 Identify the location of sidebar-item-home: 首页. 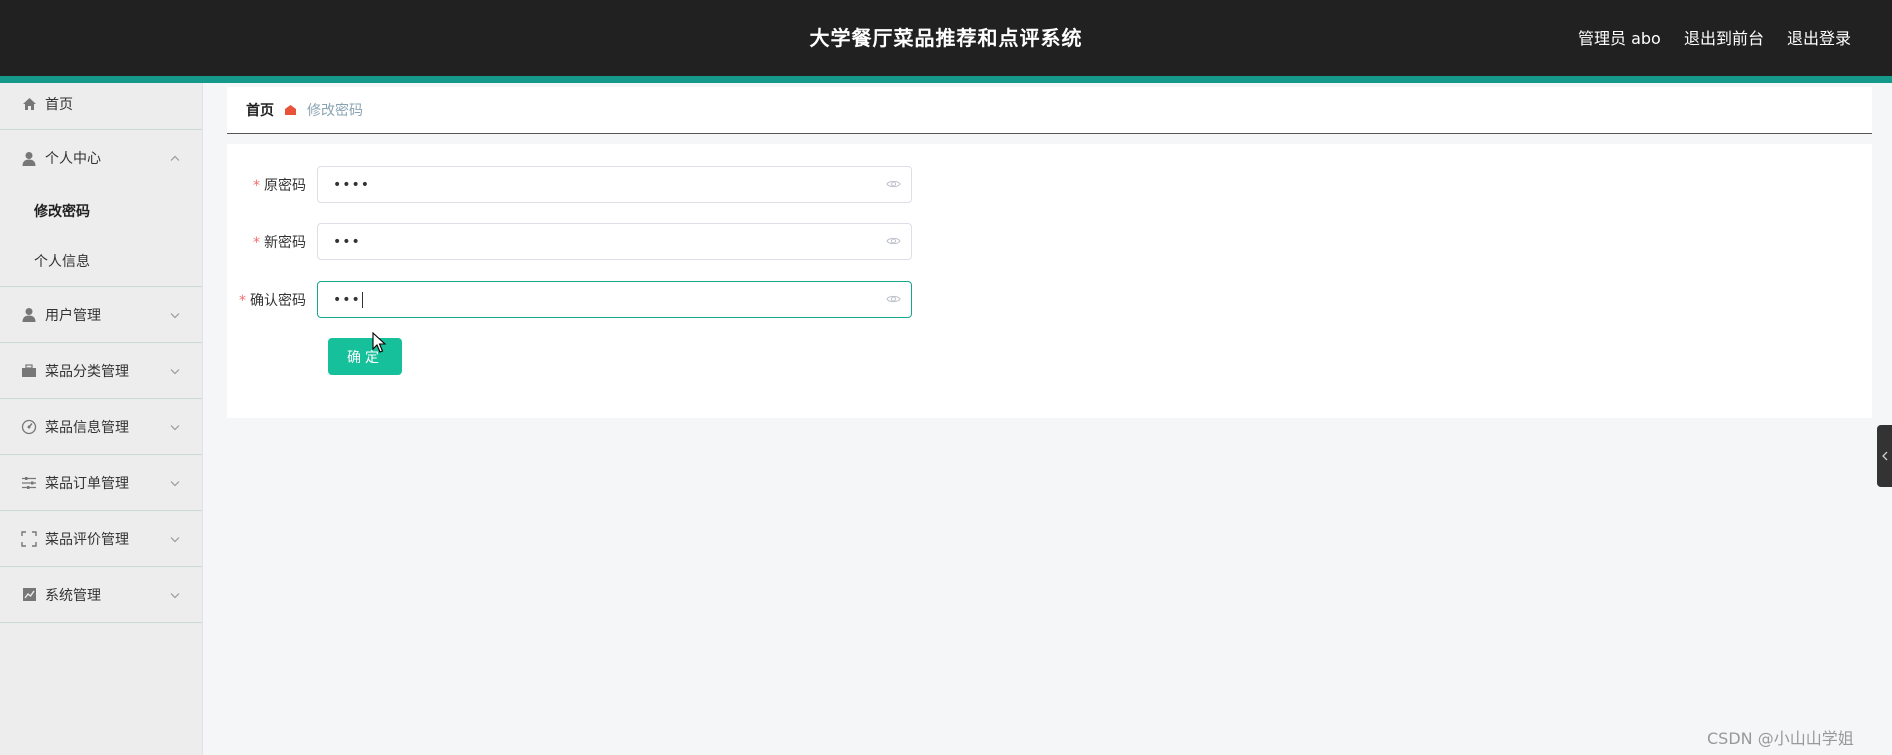
(101, 106).